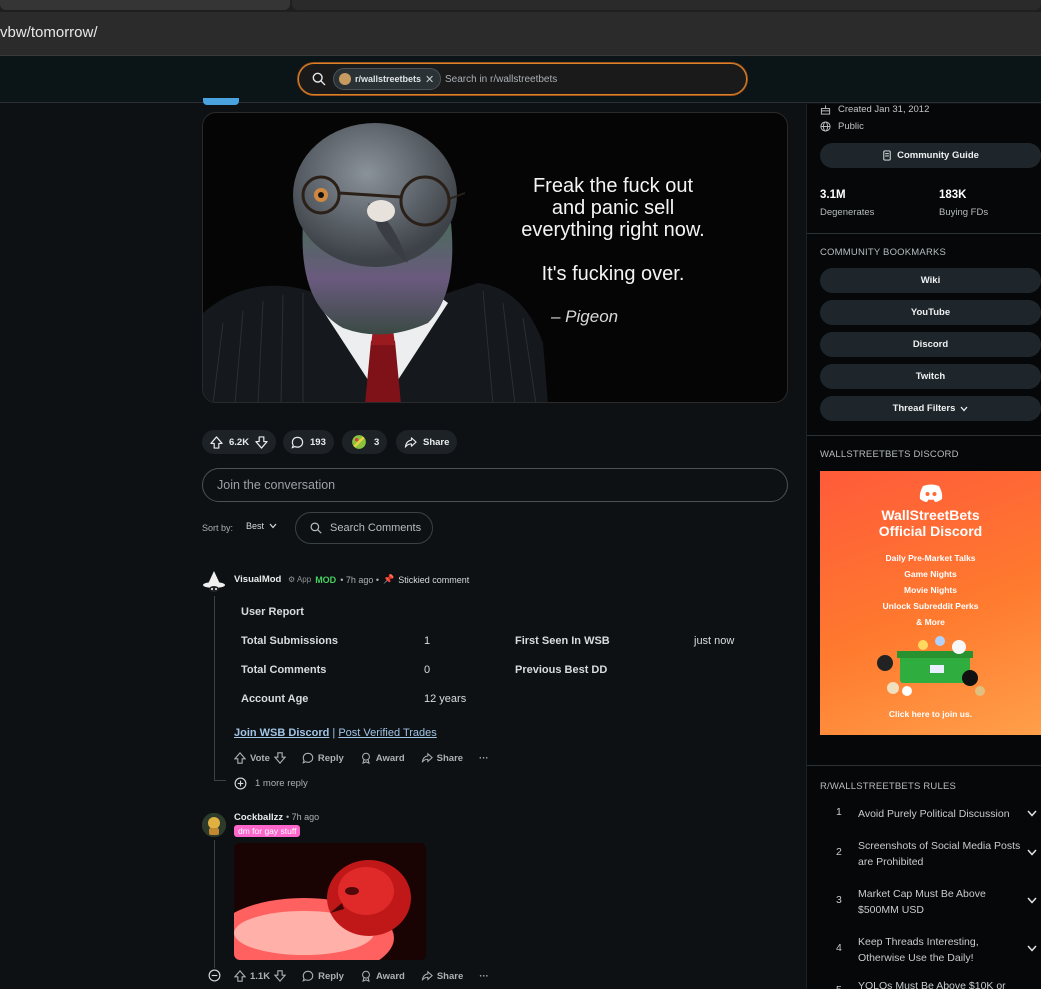 This screenshot has width=1041, height=989. What do you see at coordinates (613, 274) in the screenshot?
I see `image-quote-line: It's fucking over.` at bounding box center [613, 274].